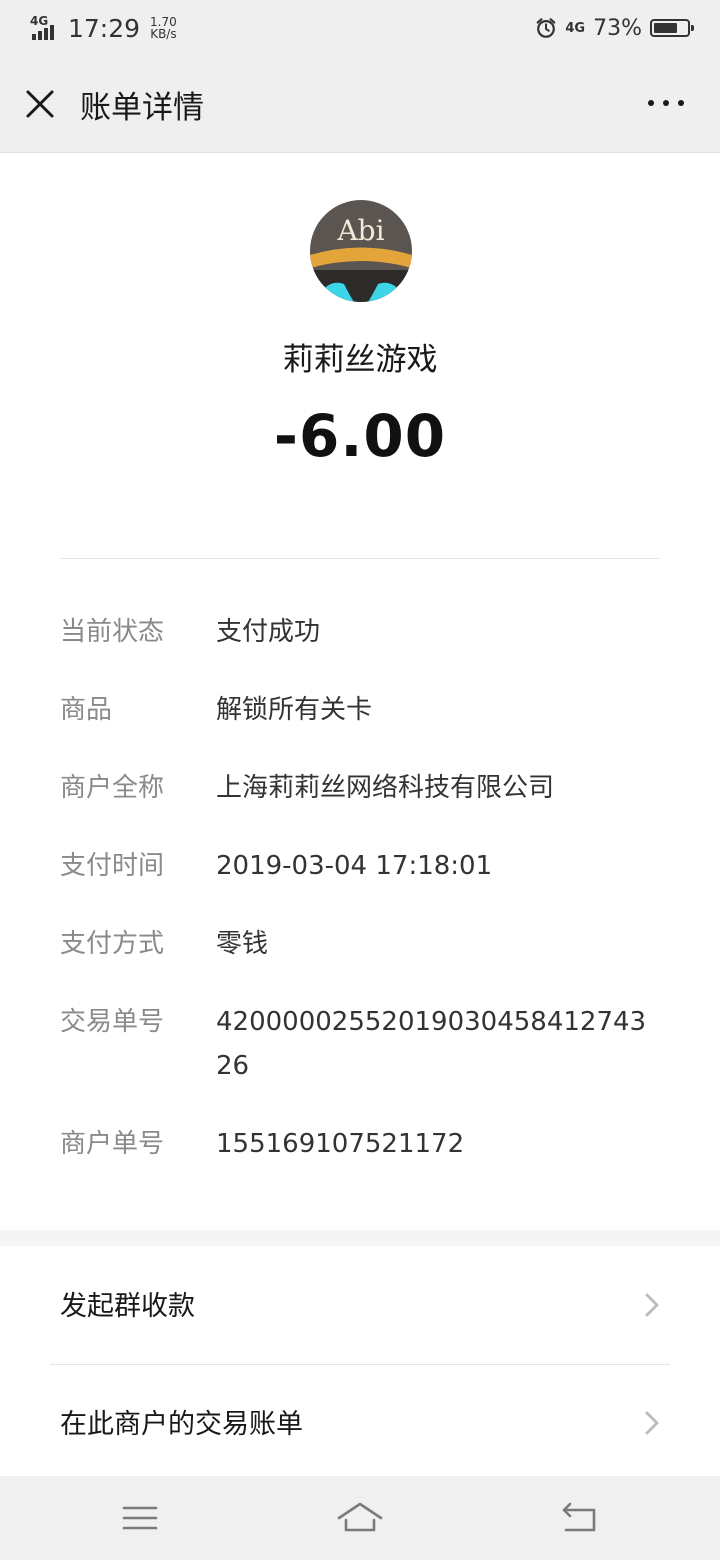  What do you see at coordinates (354, 866) in the screenshot?
I see `detail-value: 2019-03-04 17:18:01` at bounding box center [354, 866].